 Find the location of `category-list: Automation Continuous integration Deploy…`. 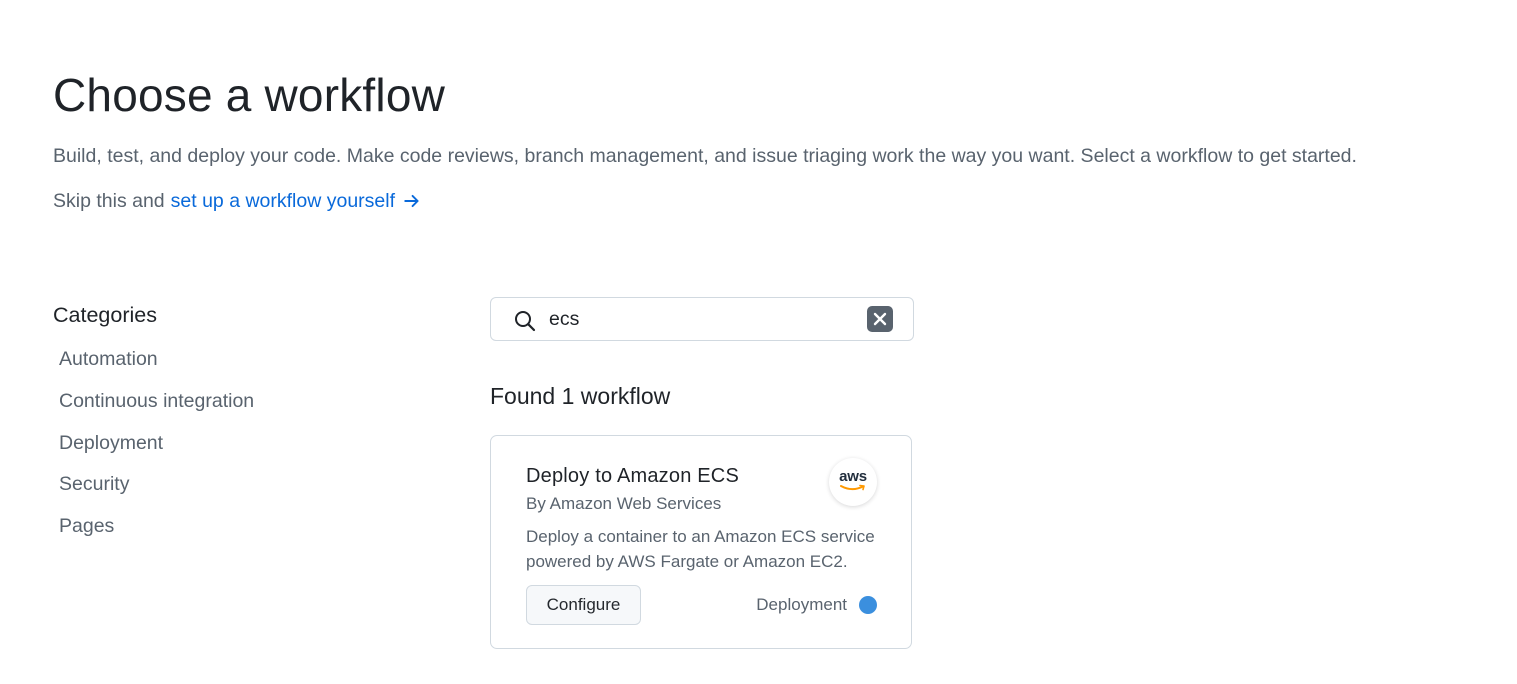

category-list: Automation Continuous integration Deploy… is located at coordinates (156, 450).